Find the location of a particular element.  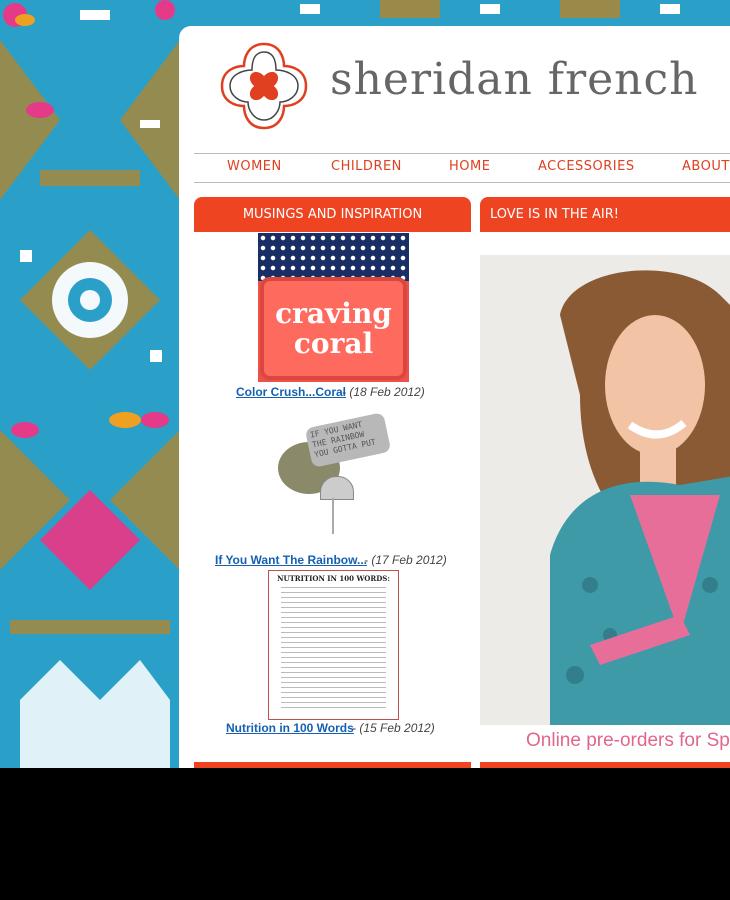

post-link-color-crush: Color Crush...Coral is located at coordinates (291, 392).